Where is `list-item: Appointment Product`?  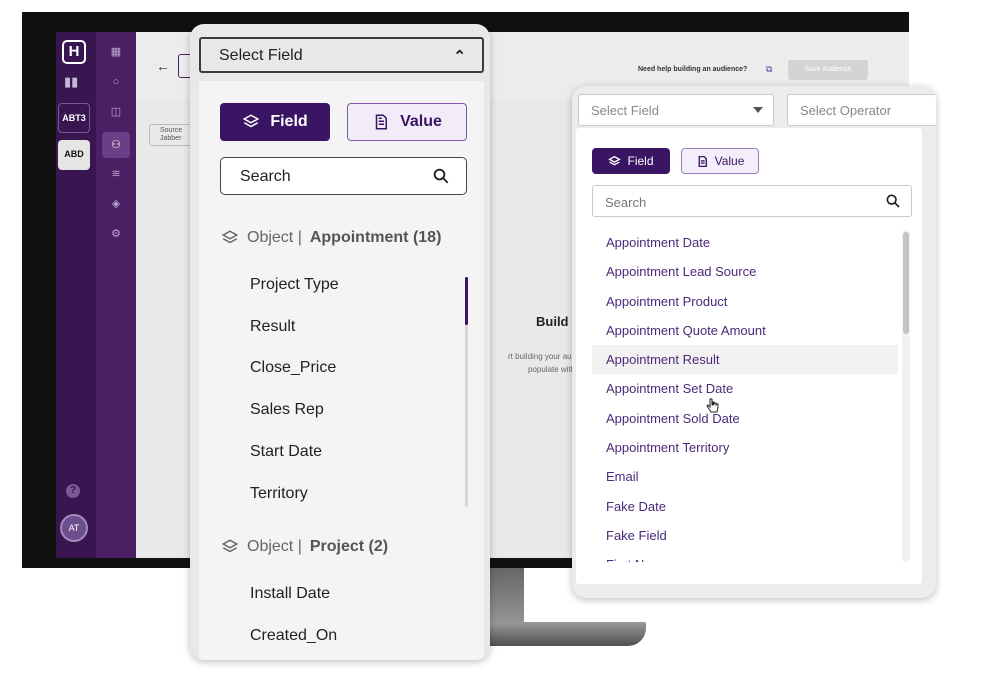 list-item: Appointment Product is located at coordinates (745, 301).